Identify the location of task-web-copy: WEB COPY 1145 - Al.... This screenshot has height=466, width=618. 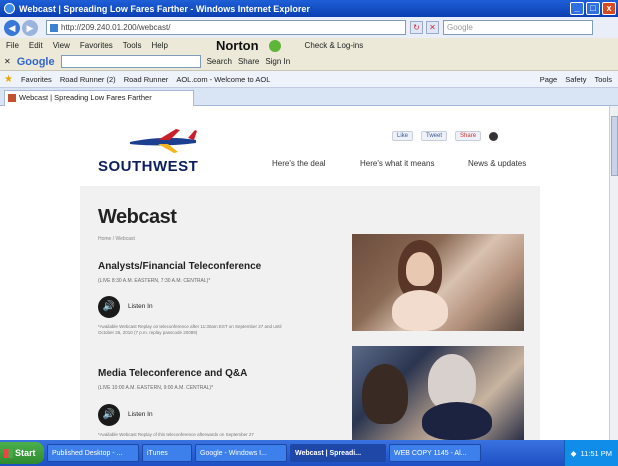
(435, 453).